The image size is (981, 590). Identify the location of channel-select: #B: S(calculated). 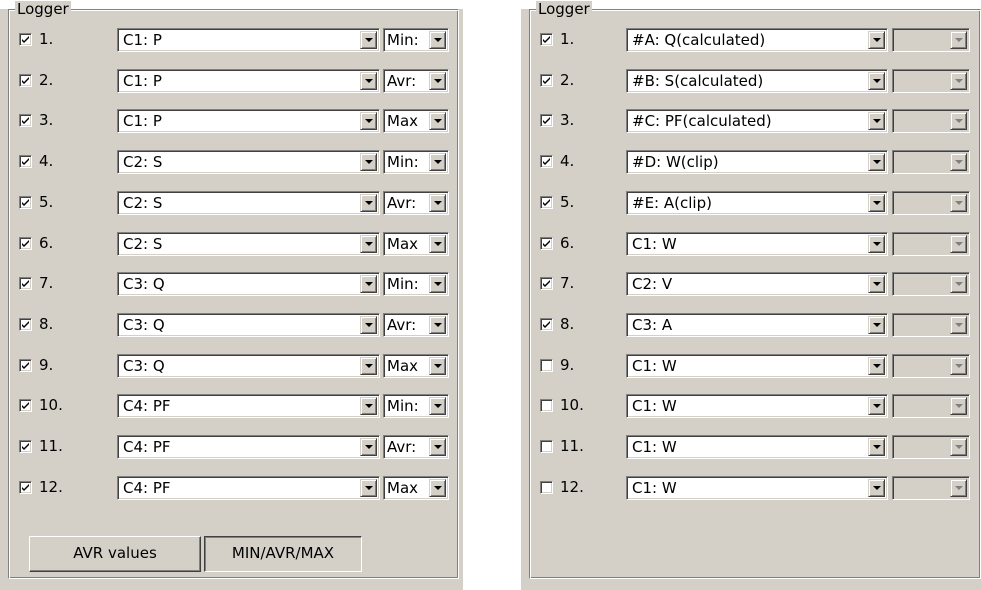
(757, 80).